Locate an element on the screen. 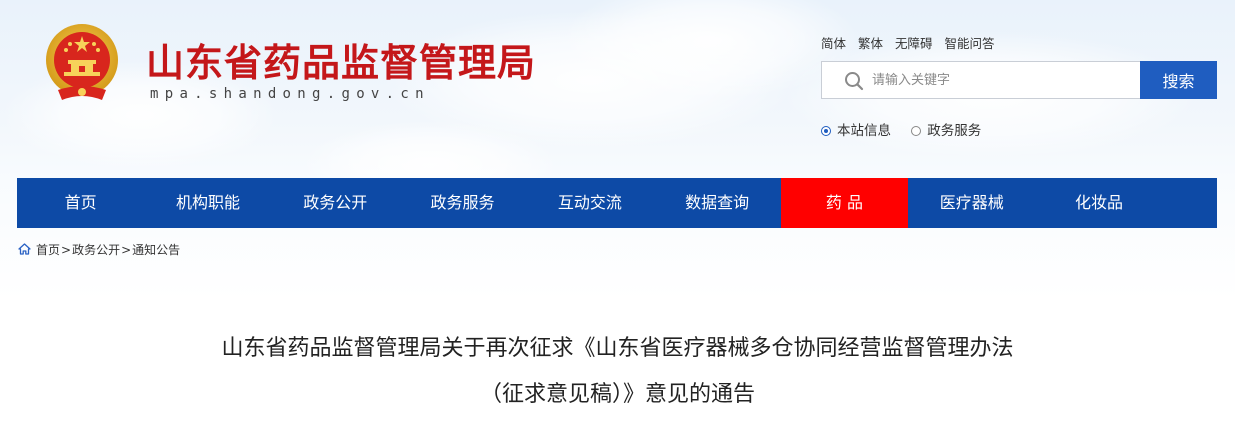 Image resolution: width=1235 pixels, height=422 pixels. accessibility-link: 无障碍 is located at coordinates (914, 43).